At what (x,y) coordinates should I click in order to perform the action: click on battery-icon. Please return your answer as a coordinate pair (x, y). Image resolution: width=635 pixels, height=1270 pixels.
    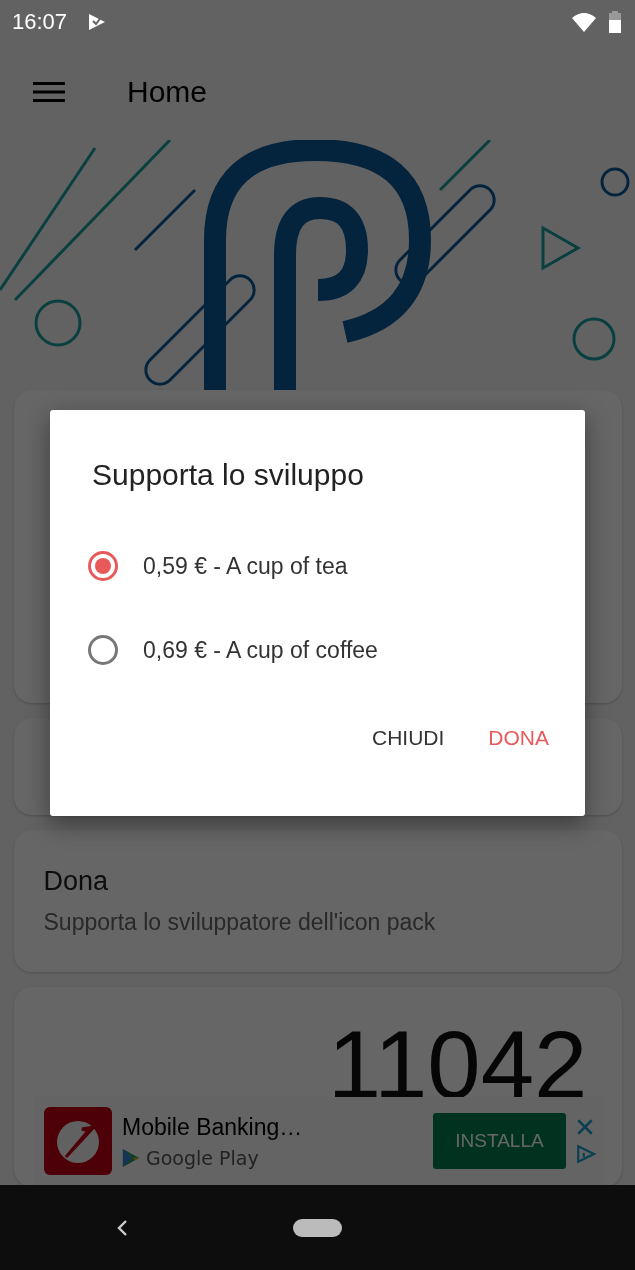
    Looking at the image, I should click on (615, 22).